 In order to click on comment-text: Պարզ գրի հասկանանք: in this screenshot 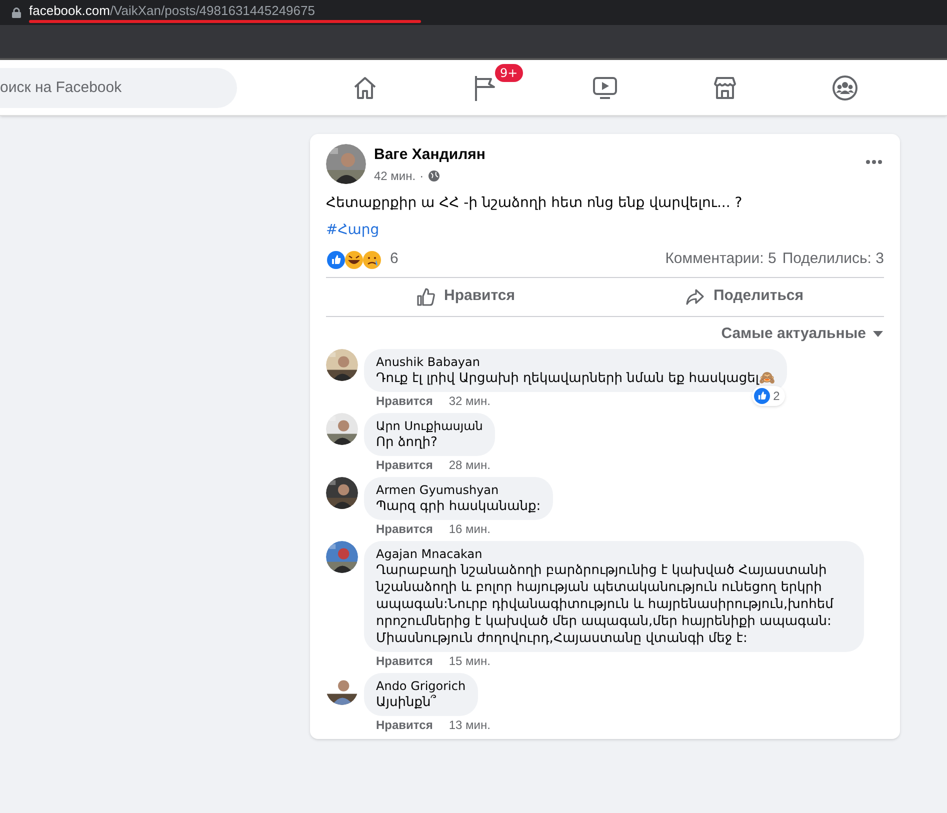, I will do `click(458, 506)`.